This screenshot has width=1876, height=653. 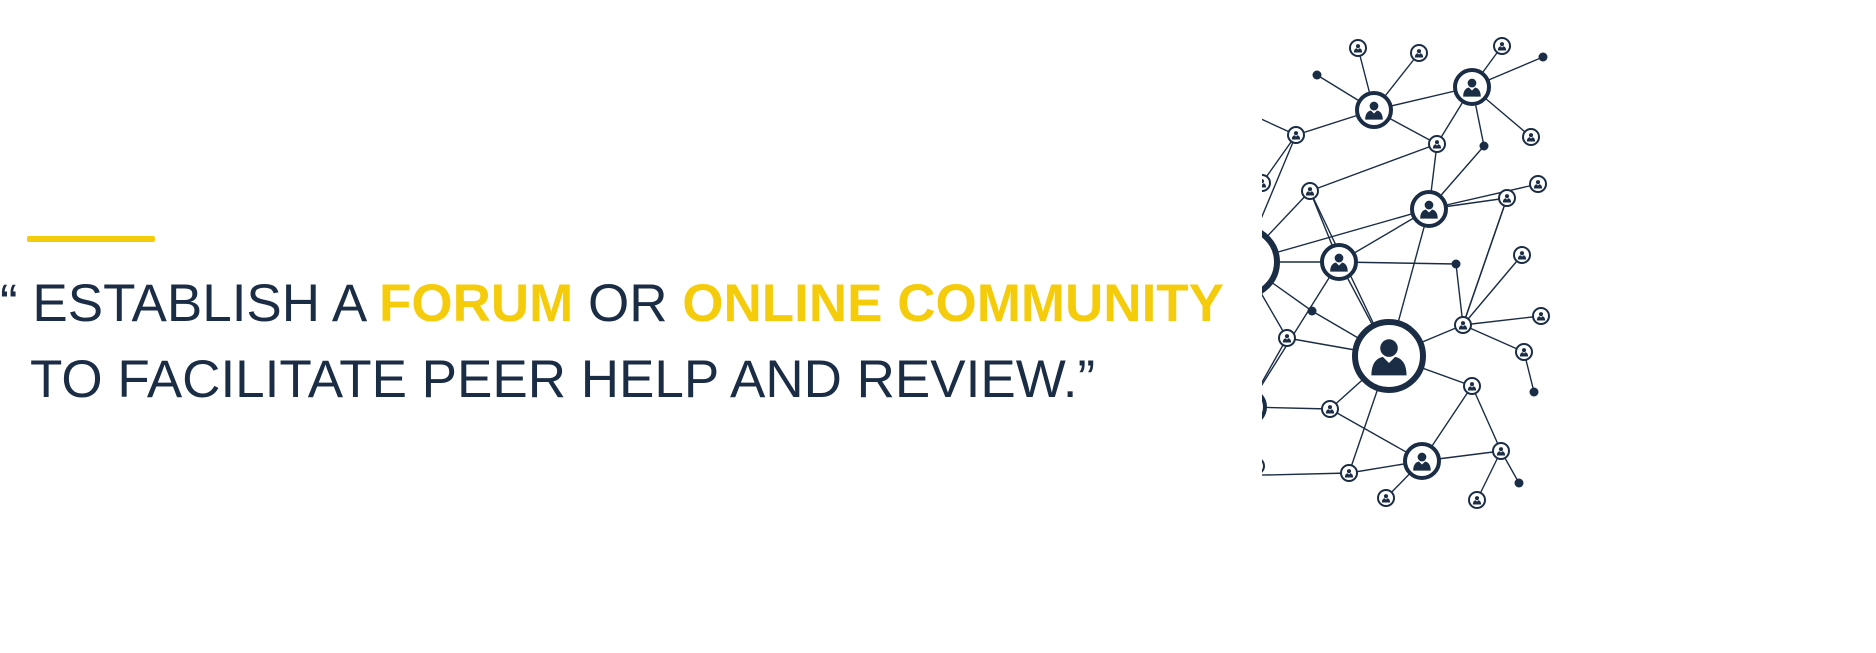 What do you see at coordinates (476, 303) in the screenshot?
I see `highlight-forum: FORUM` at bounding box center [476, 303].